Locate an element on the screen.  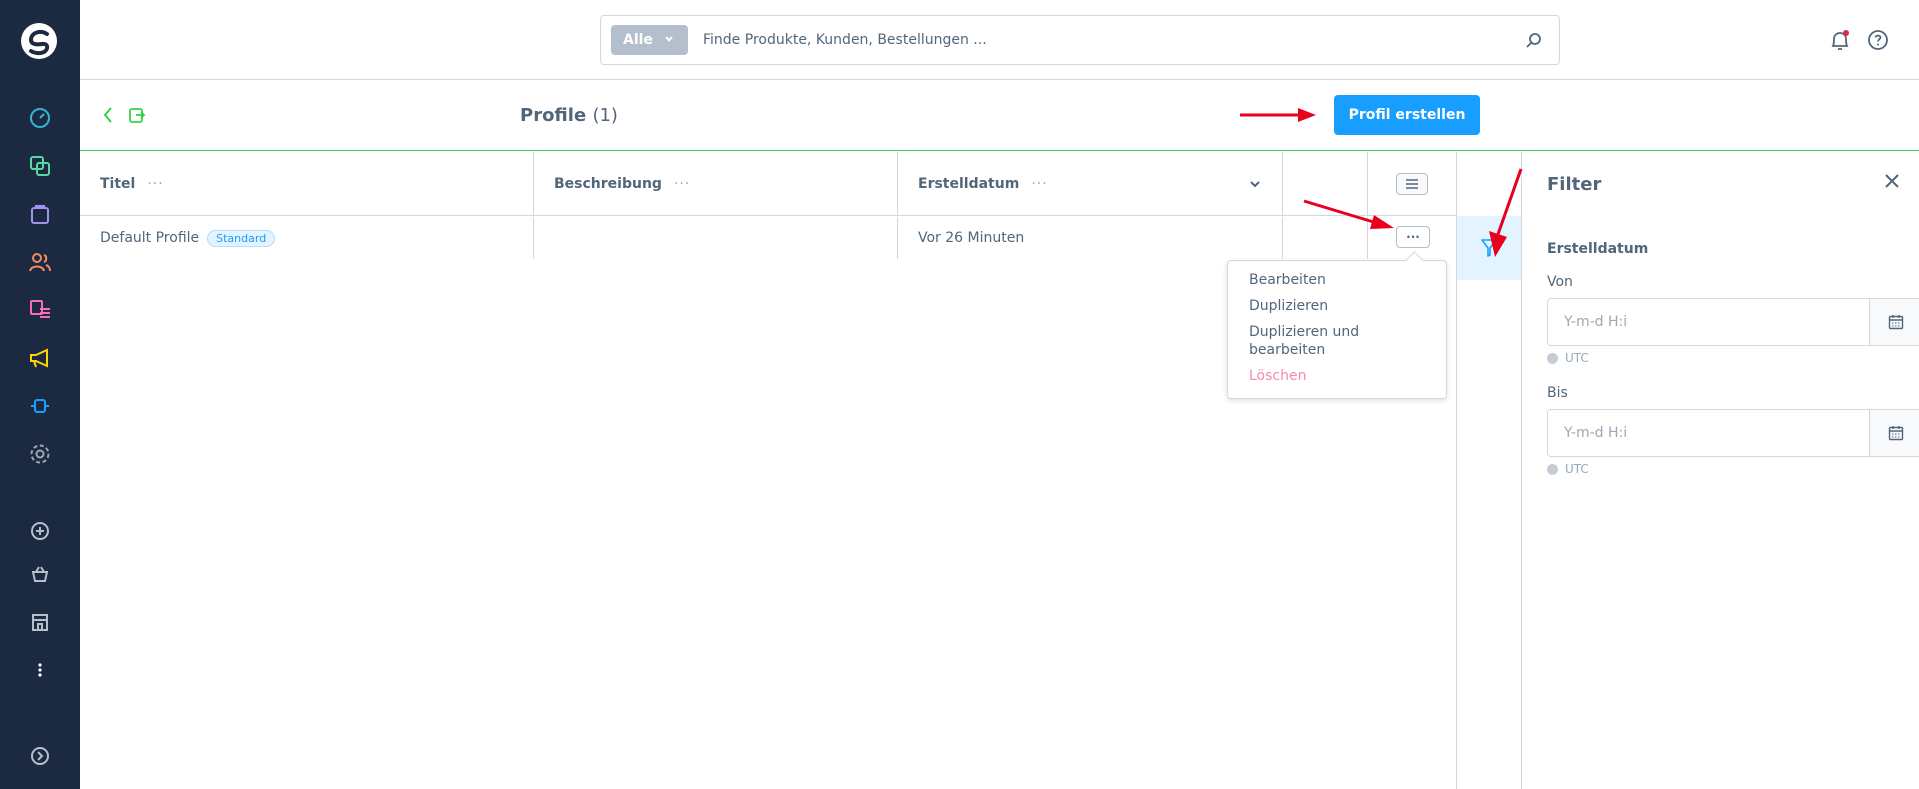
back-arrow-icon is located at coordinates (108, 115).